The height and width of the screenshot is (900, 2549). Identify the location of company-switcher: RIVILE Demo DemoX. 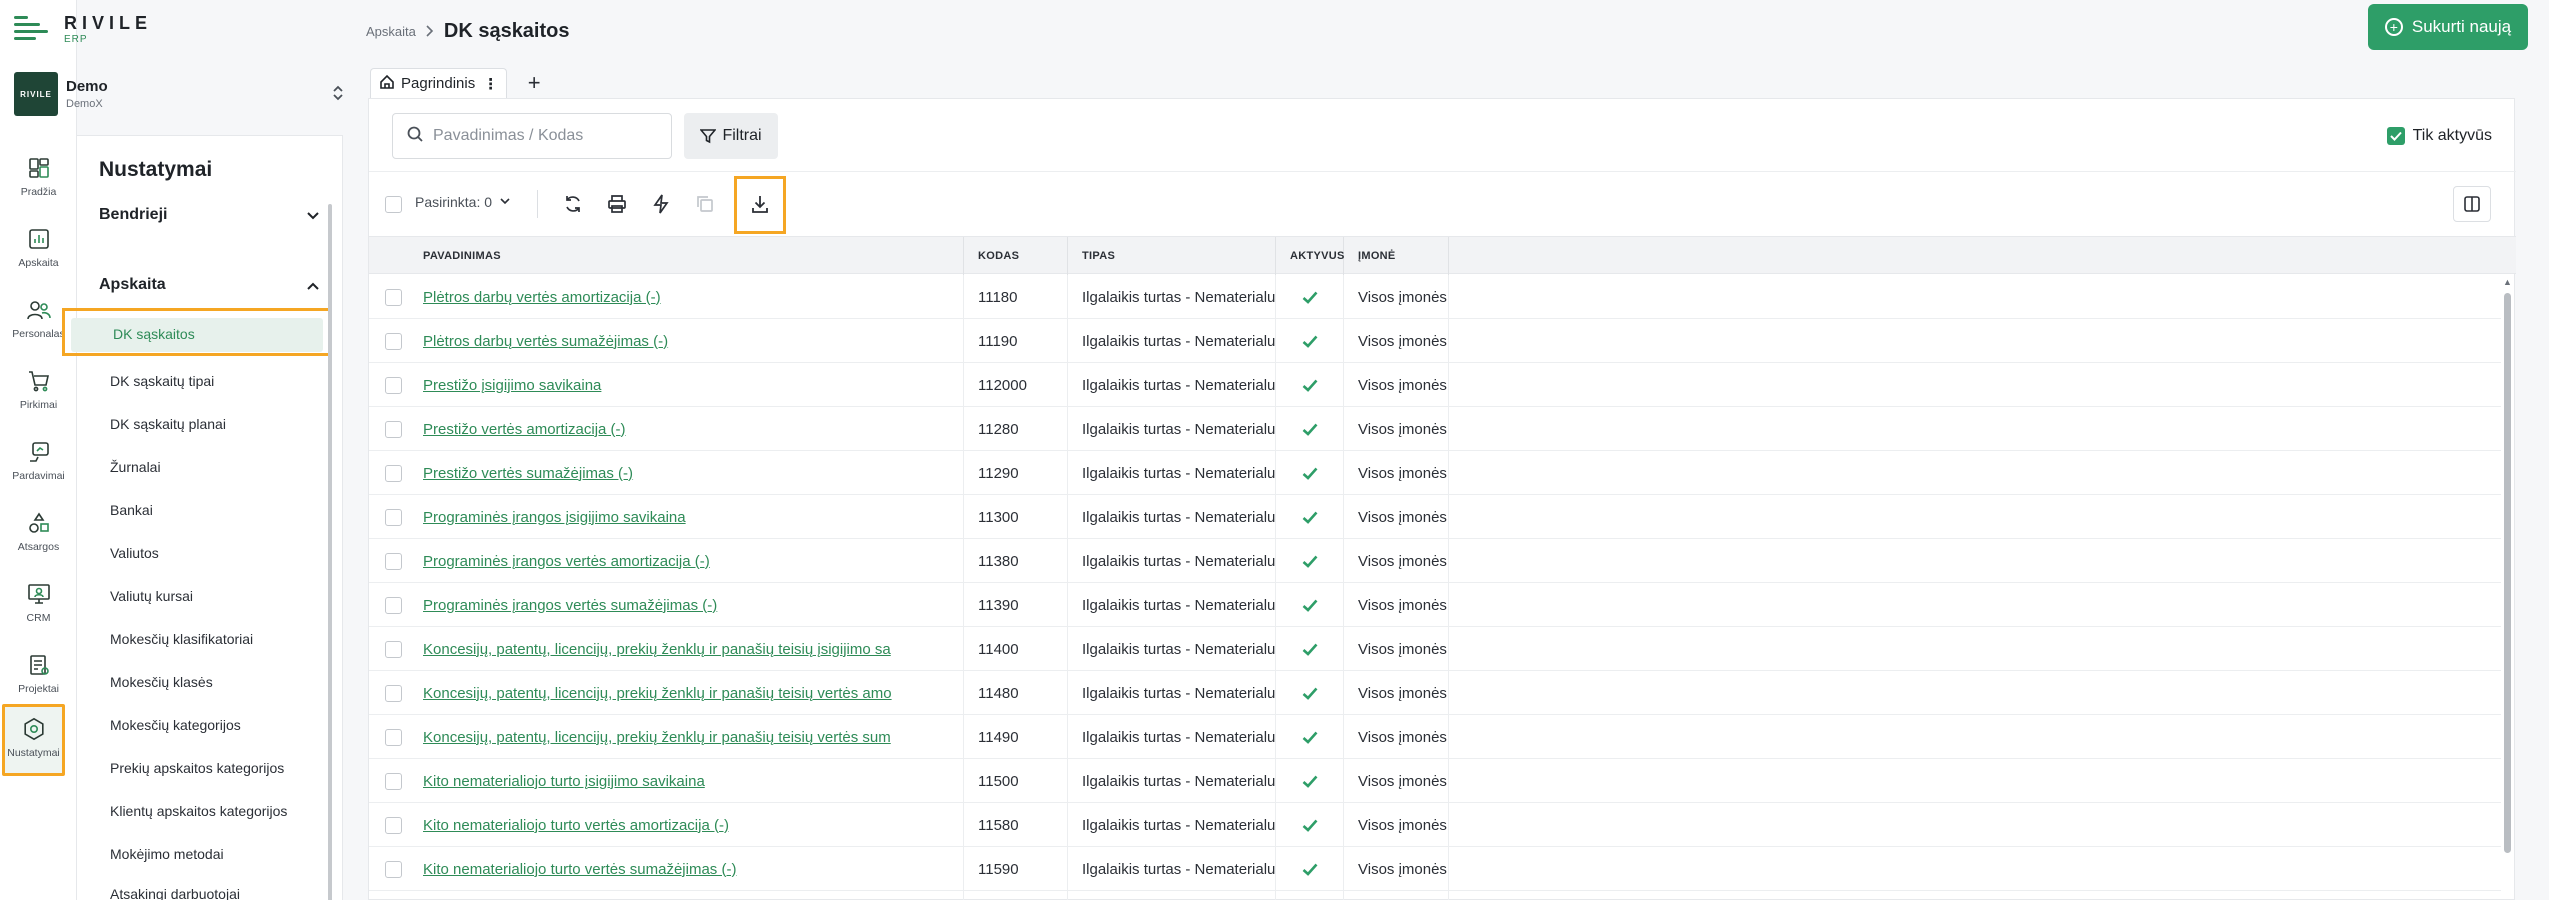
(178, 94).